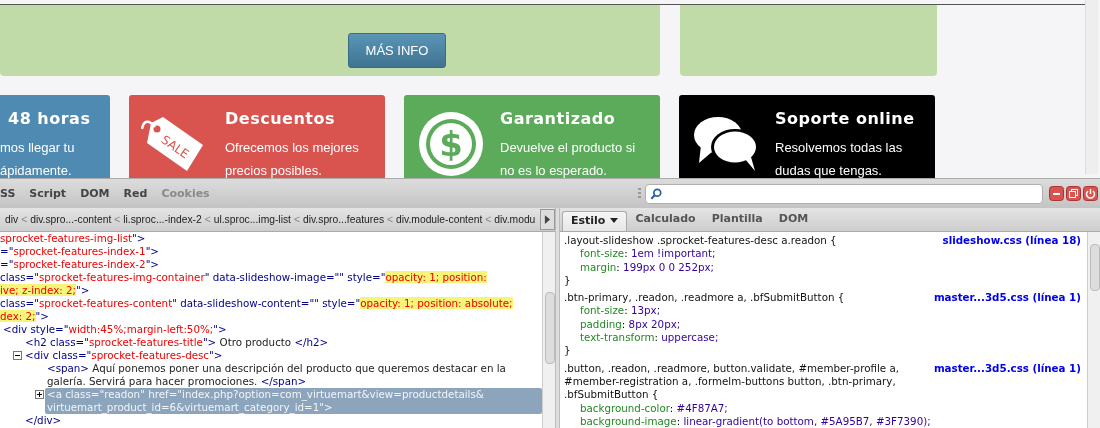 The image size is (1100, 428). What do you see at coordinates (38, 158) in the screenshot?
I see `card-description: mos llegar tu ápidamente.` at bounding box center [38, 158].